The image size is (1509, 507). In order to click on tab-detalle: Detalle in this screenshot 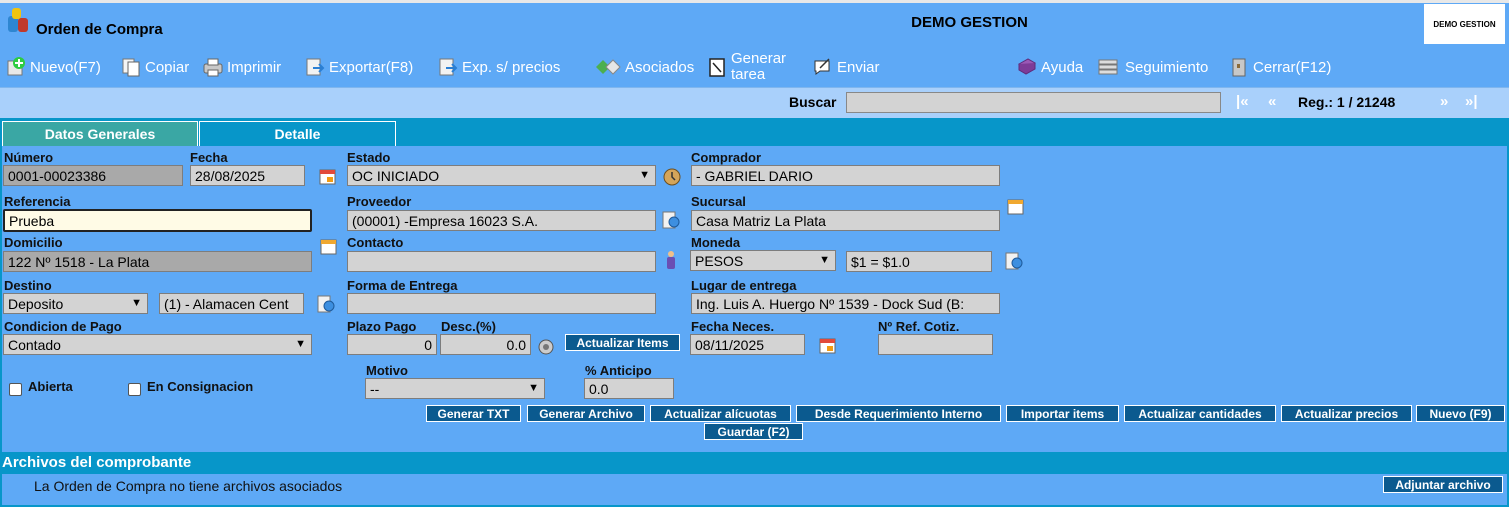, I will do `click(297, 133)`.